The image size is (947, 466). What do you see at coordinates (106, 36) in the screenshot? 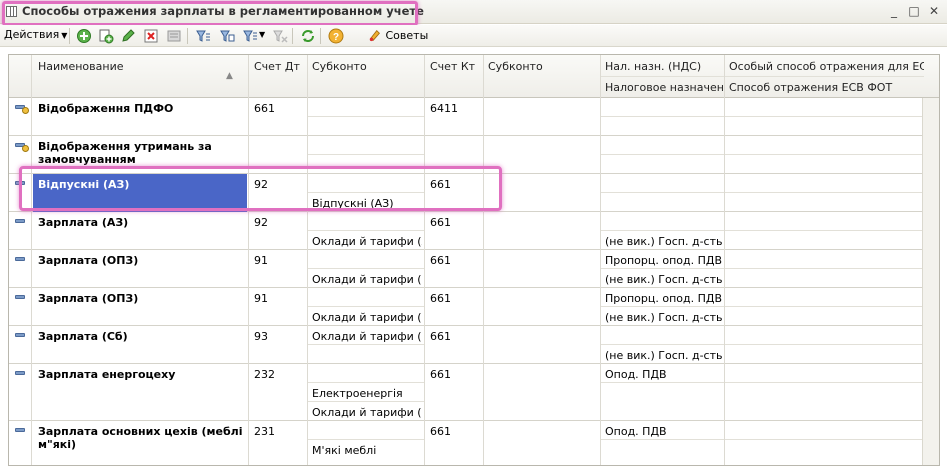
I see `copy-icon` at bounding box center [106, 36].